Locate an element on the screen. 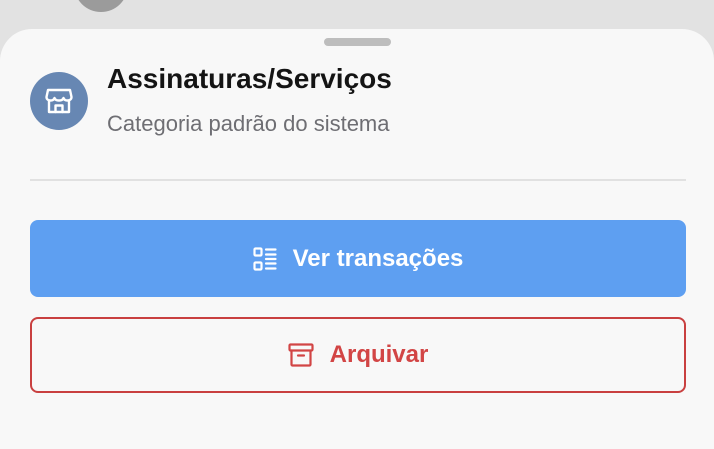 The width and height of the screenshot is (714, 449). view-transactions-label: Ver transações is located at coordinates (378, 258).